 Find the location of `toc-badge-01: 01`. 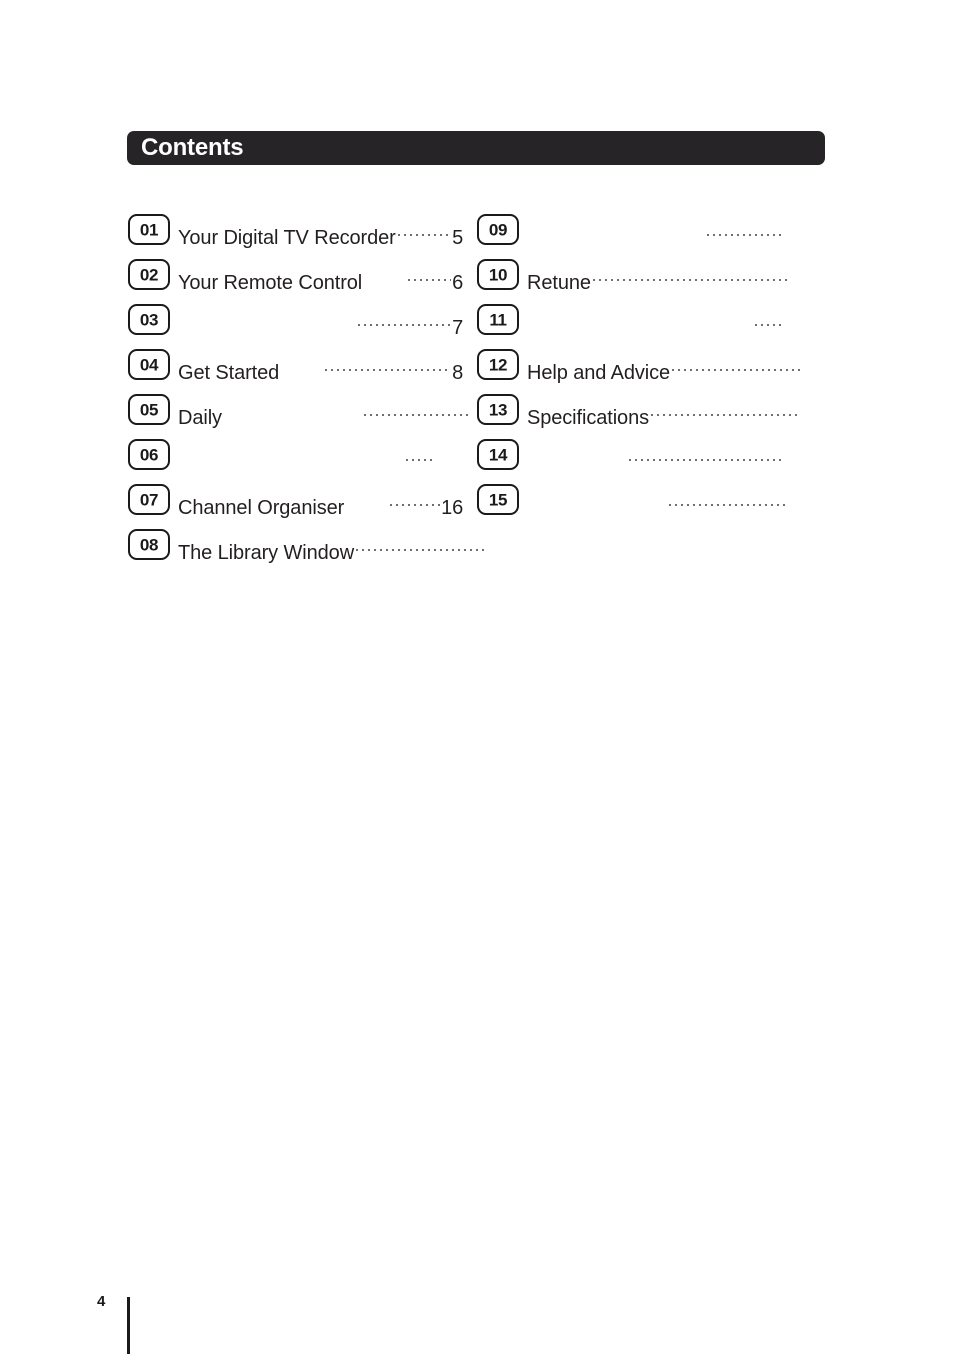

toc-badge-01: 01 is located at coordinates (149, 229).